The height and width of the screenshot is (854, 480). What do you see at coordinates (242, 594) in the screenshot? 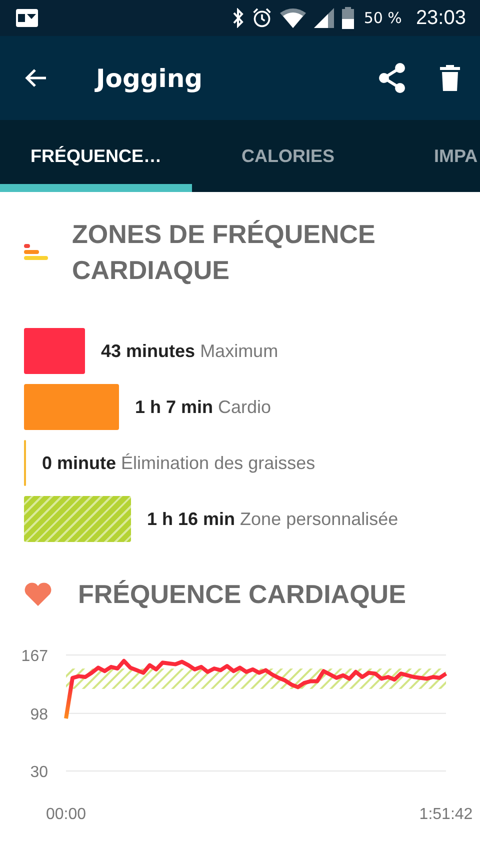
I see `section-title: FRÉQUENCE CARDIAQUE` at bounding box center [242, 594].